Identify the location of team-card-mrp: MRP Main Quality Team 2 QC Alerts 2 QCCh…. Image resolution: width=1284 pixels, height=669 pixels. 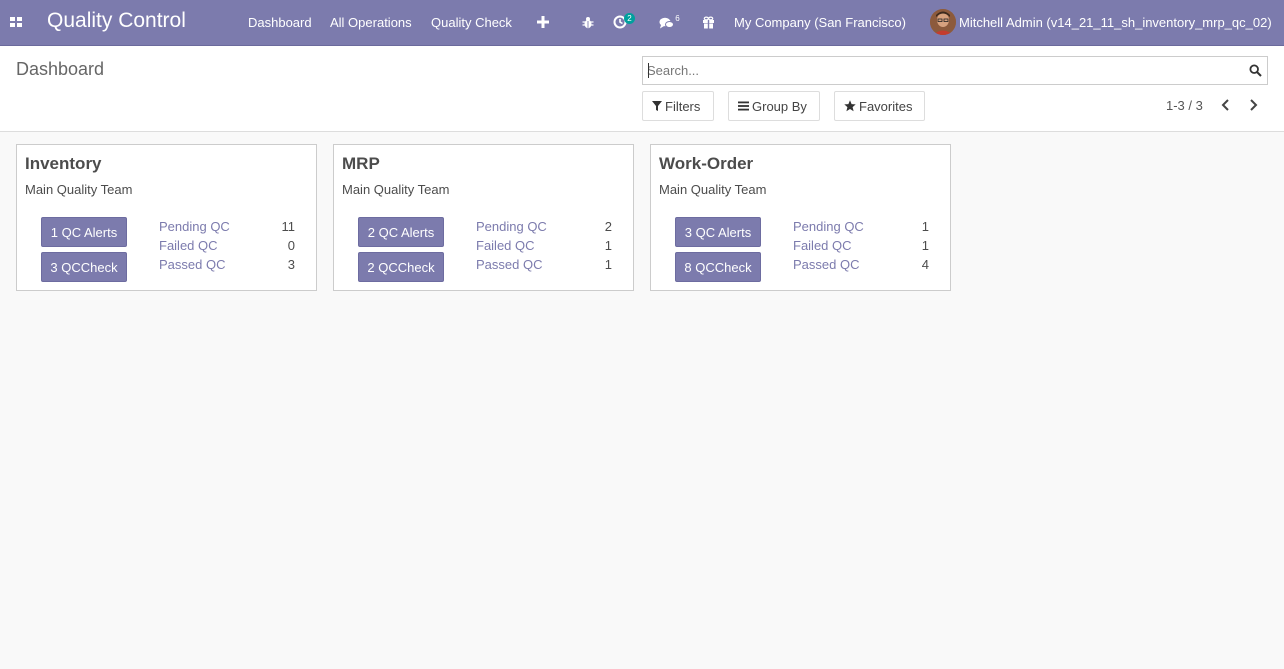
(483, 217).